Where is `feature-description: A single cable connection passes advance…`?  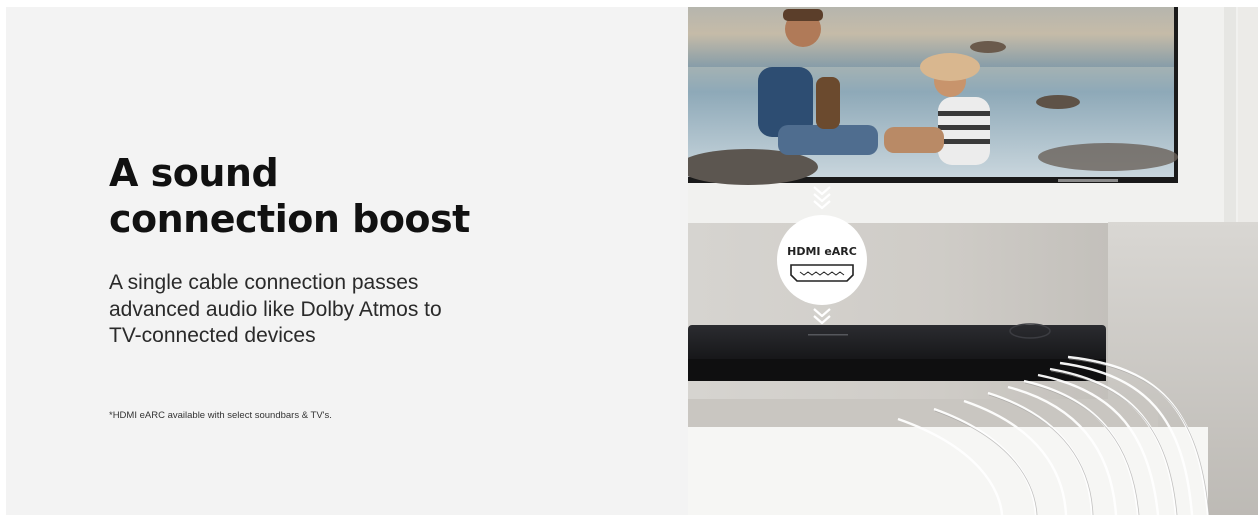 feature-description: A single cable connection passes advance… is located at coordinates (289, 310).